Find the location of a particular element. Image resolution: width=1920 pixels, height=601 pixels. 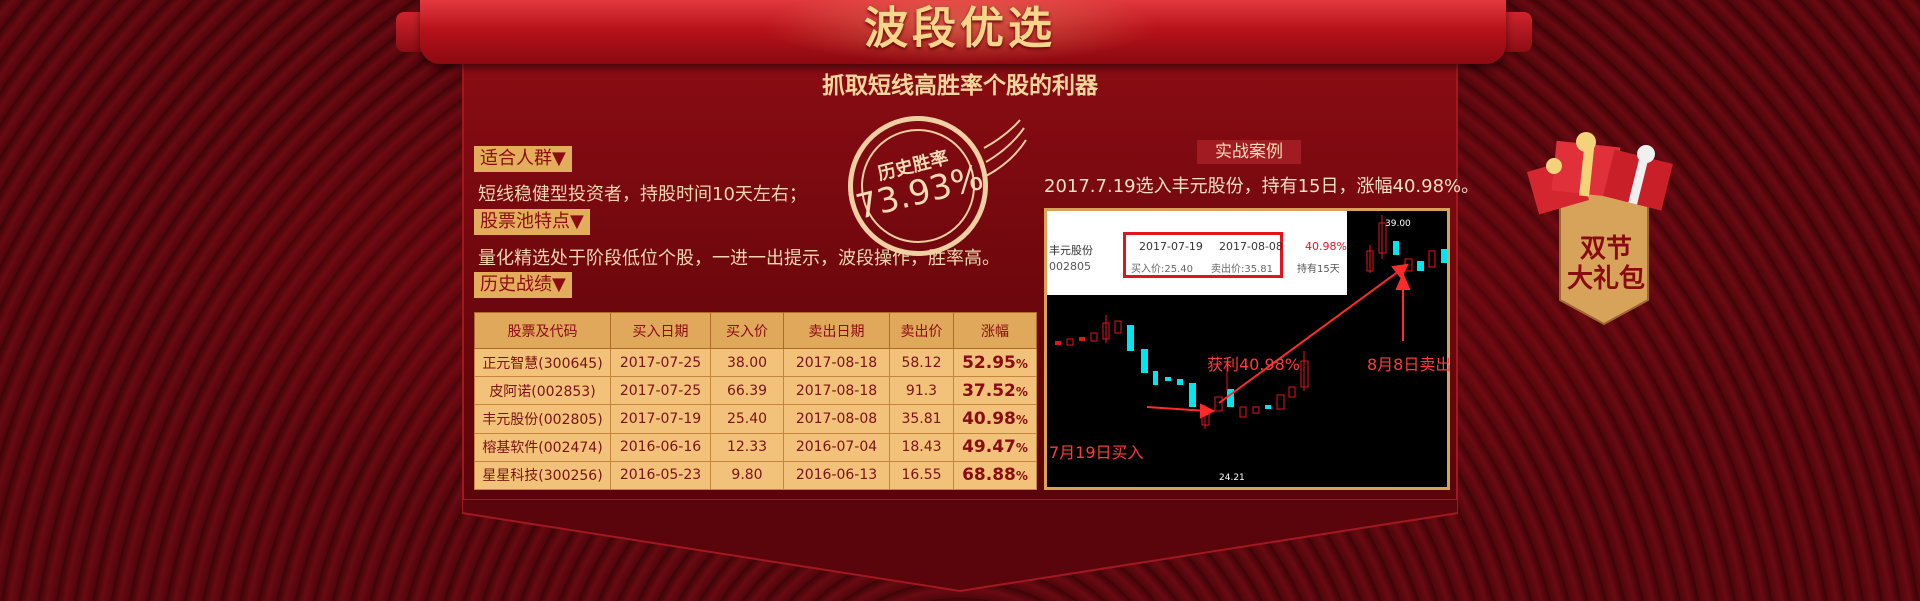

cell-change: 40.98% is located at coordinates (995, 419).